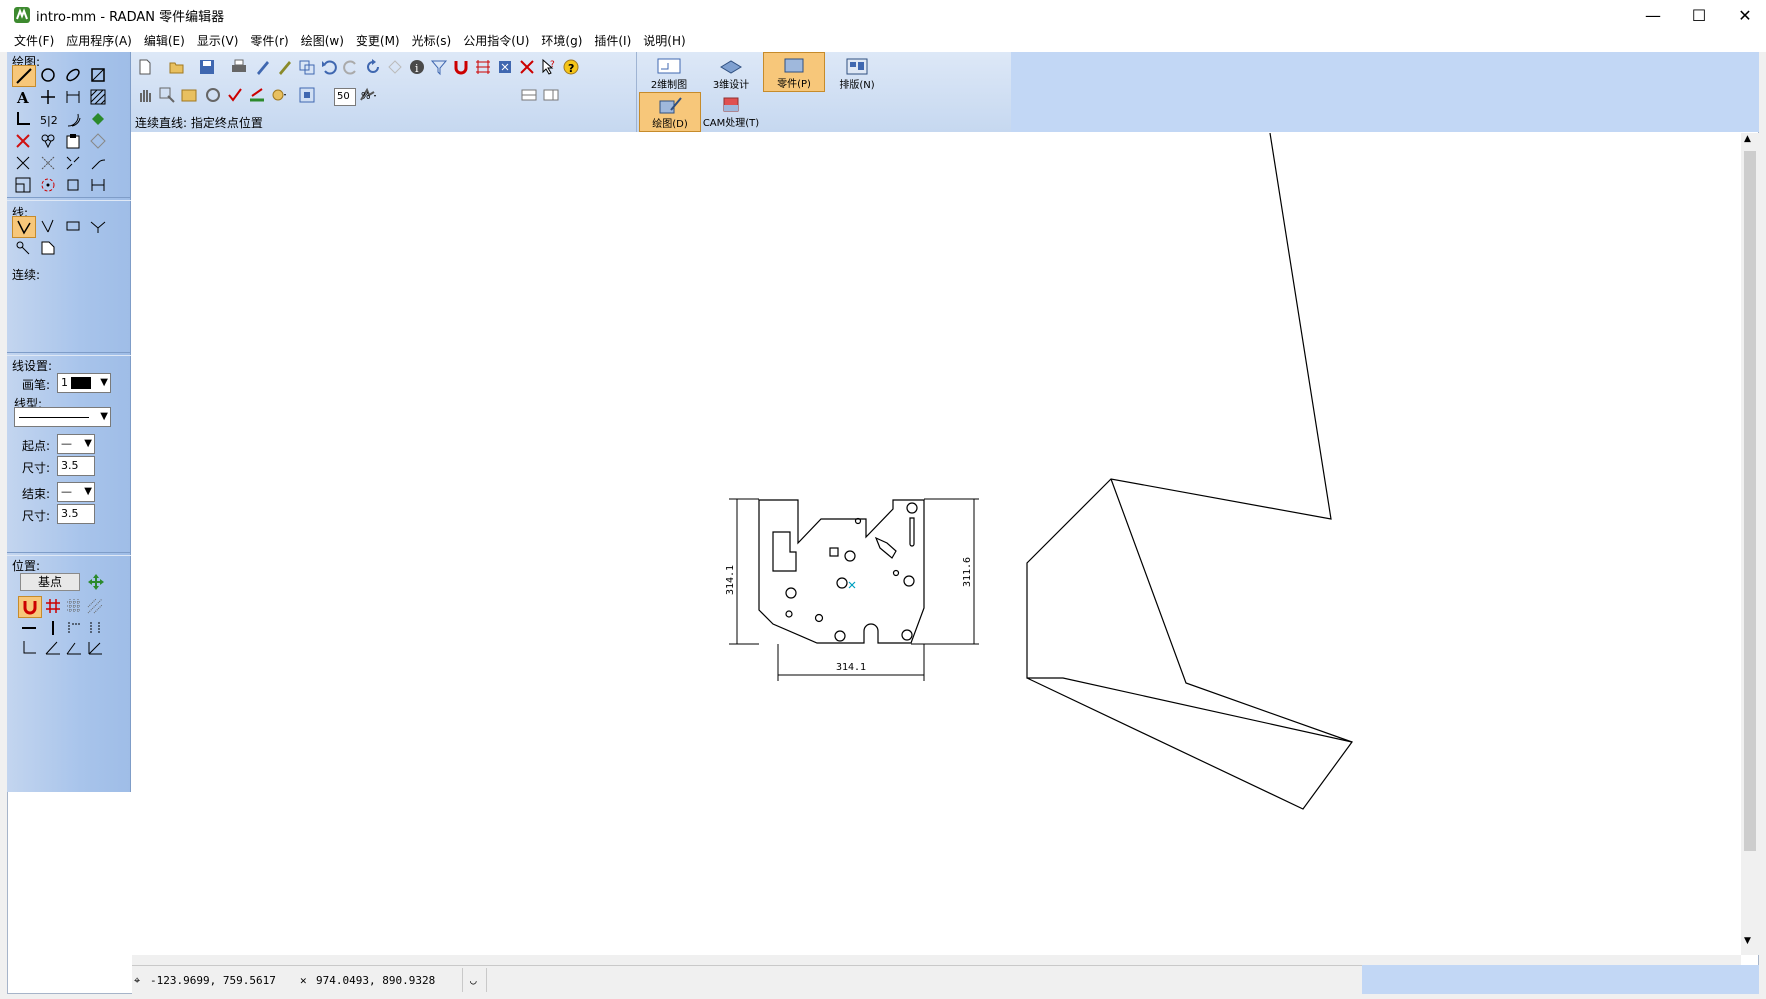 The image size is (1766, 999). Describe the element at coordinates (378, 41) in the screenshot. I see `menu-modify: 变更(M)` at that location.